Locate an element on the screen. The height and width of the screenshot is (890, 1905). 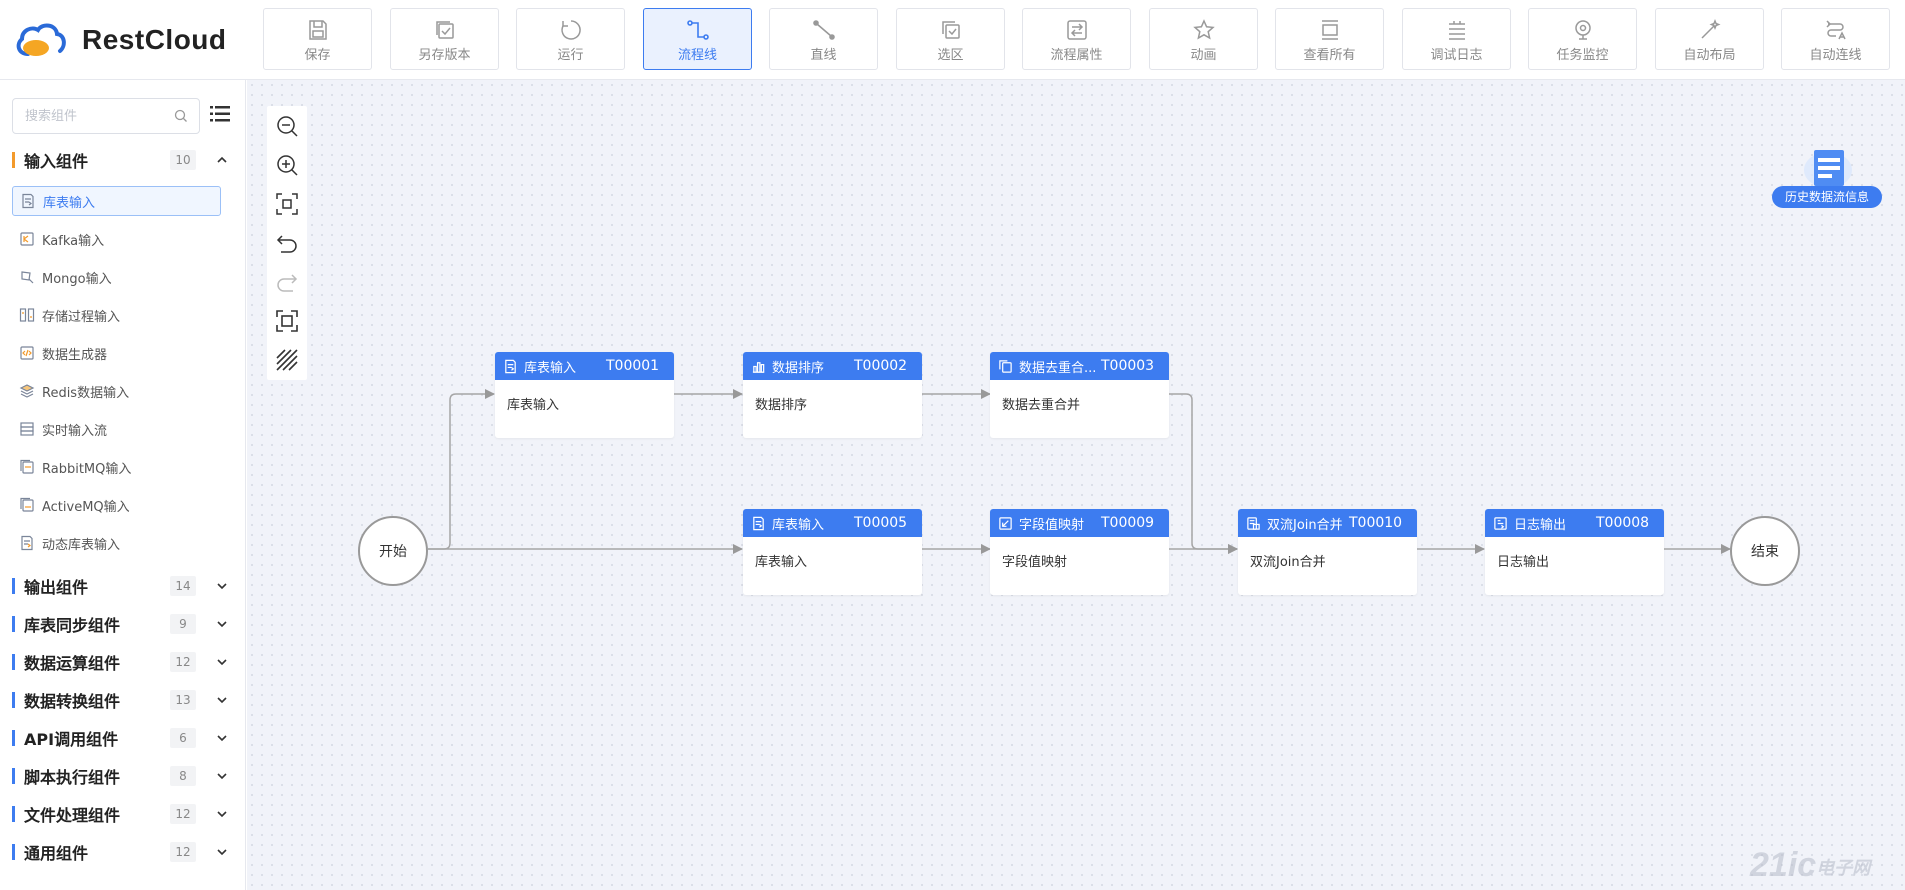
fit-view-button is located at coordinates (287, 203).